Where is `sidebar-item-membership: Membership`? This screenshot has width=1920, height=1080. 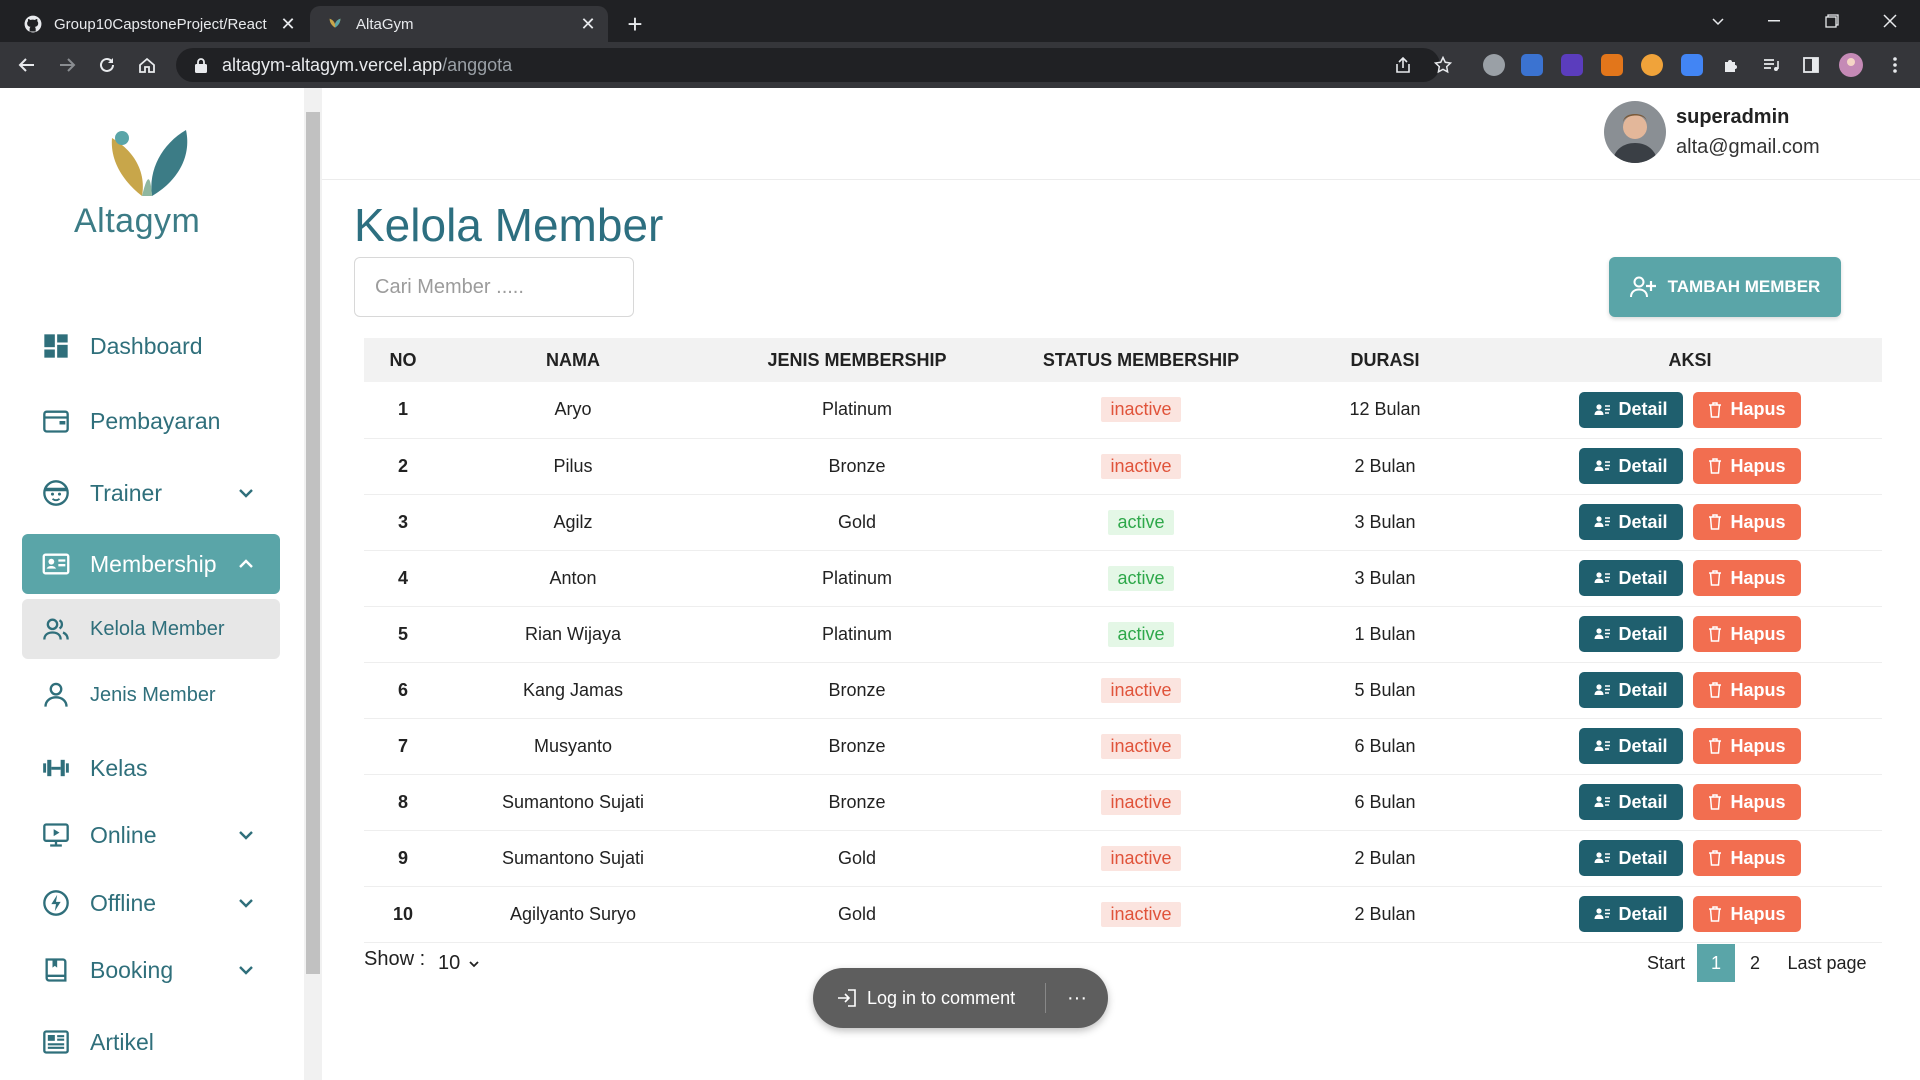
sidebar-item-membership: Membership is located at coordinates (151, 564).